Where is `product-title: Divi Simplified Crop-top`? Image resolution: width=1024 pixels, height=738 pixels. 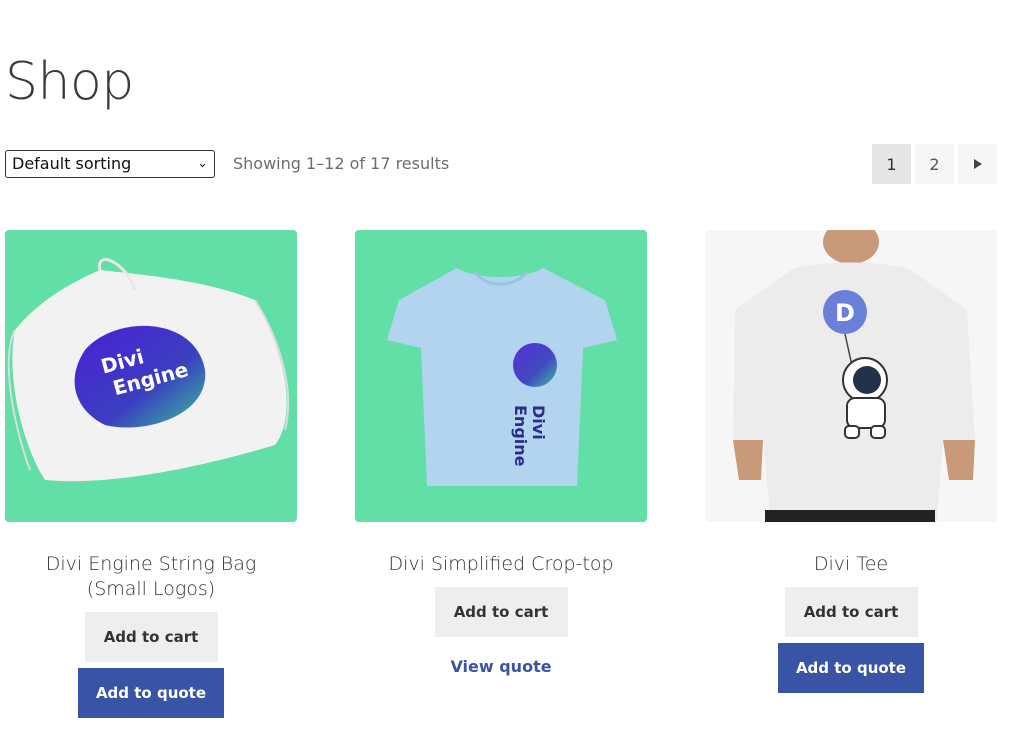 product-title: Divi Simplified Crop-top is located at coordinates (501, 564).